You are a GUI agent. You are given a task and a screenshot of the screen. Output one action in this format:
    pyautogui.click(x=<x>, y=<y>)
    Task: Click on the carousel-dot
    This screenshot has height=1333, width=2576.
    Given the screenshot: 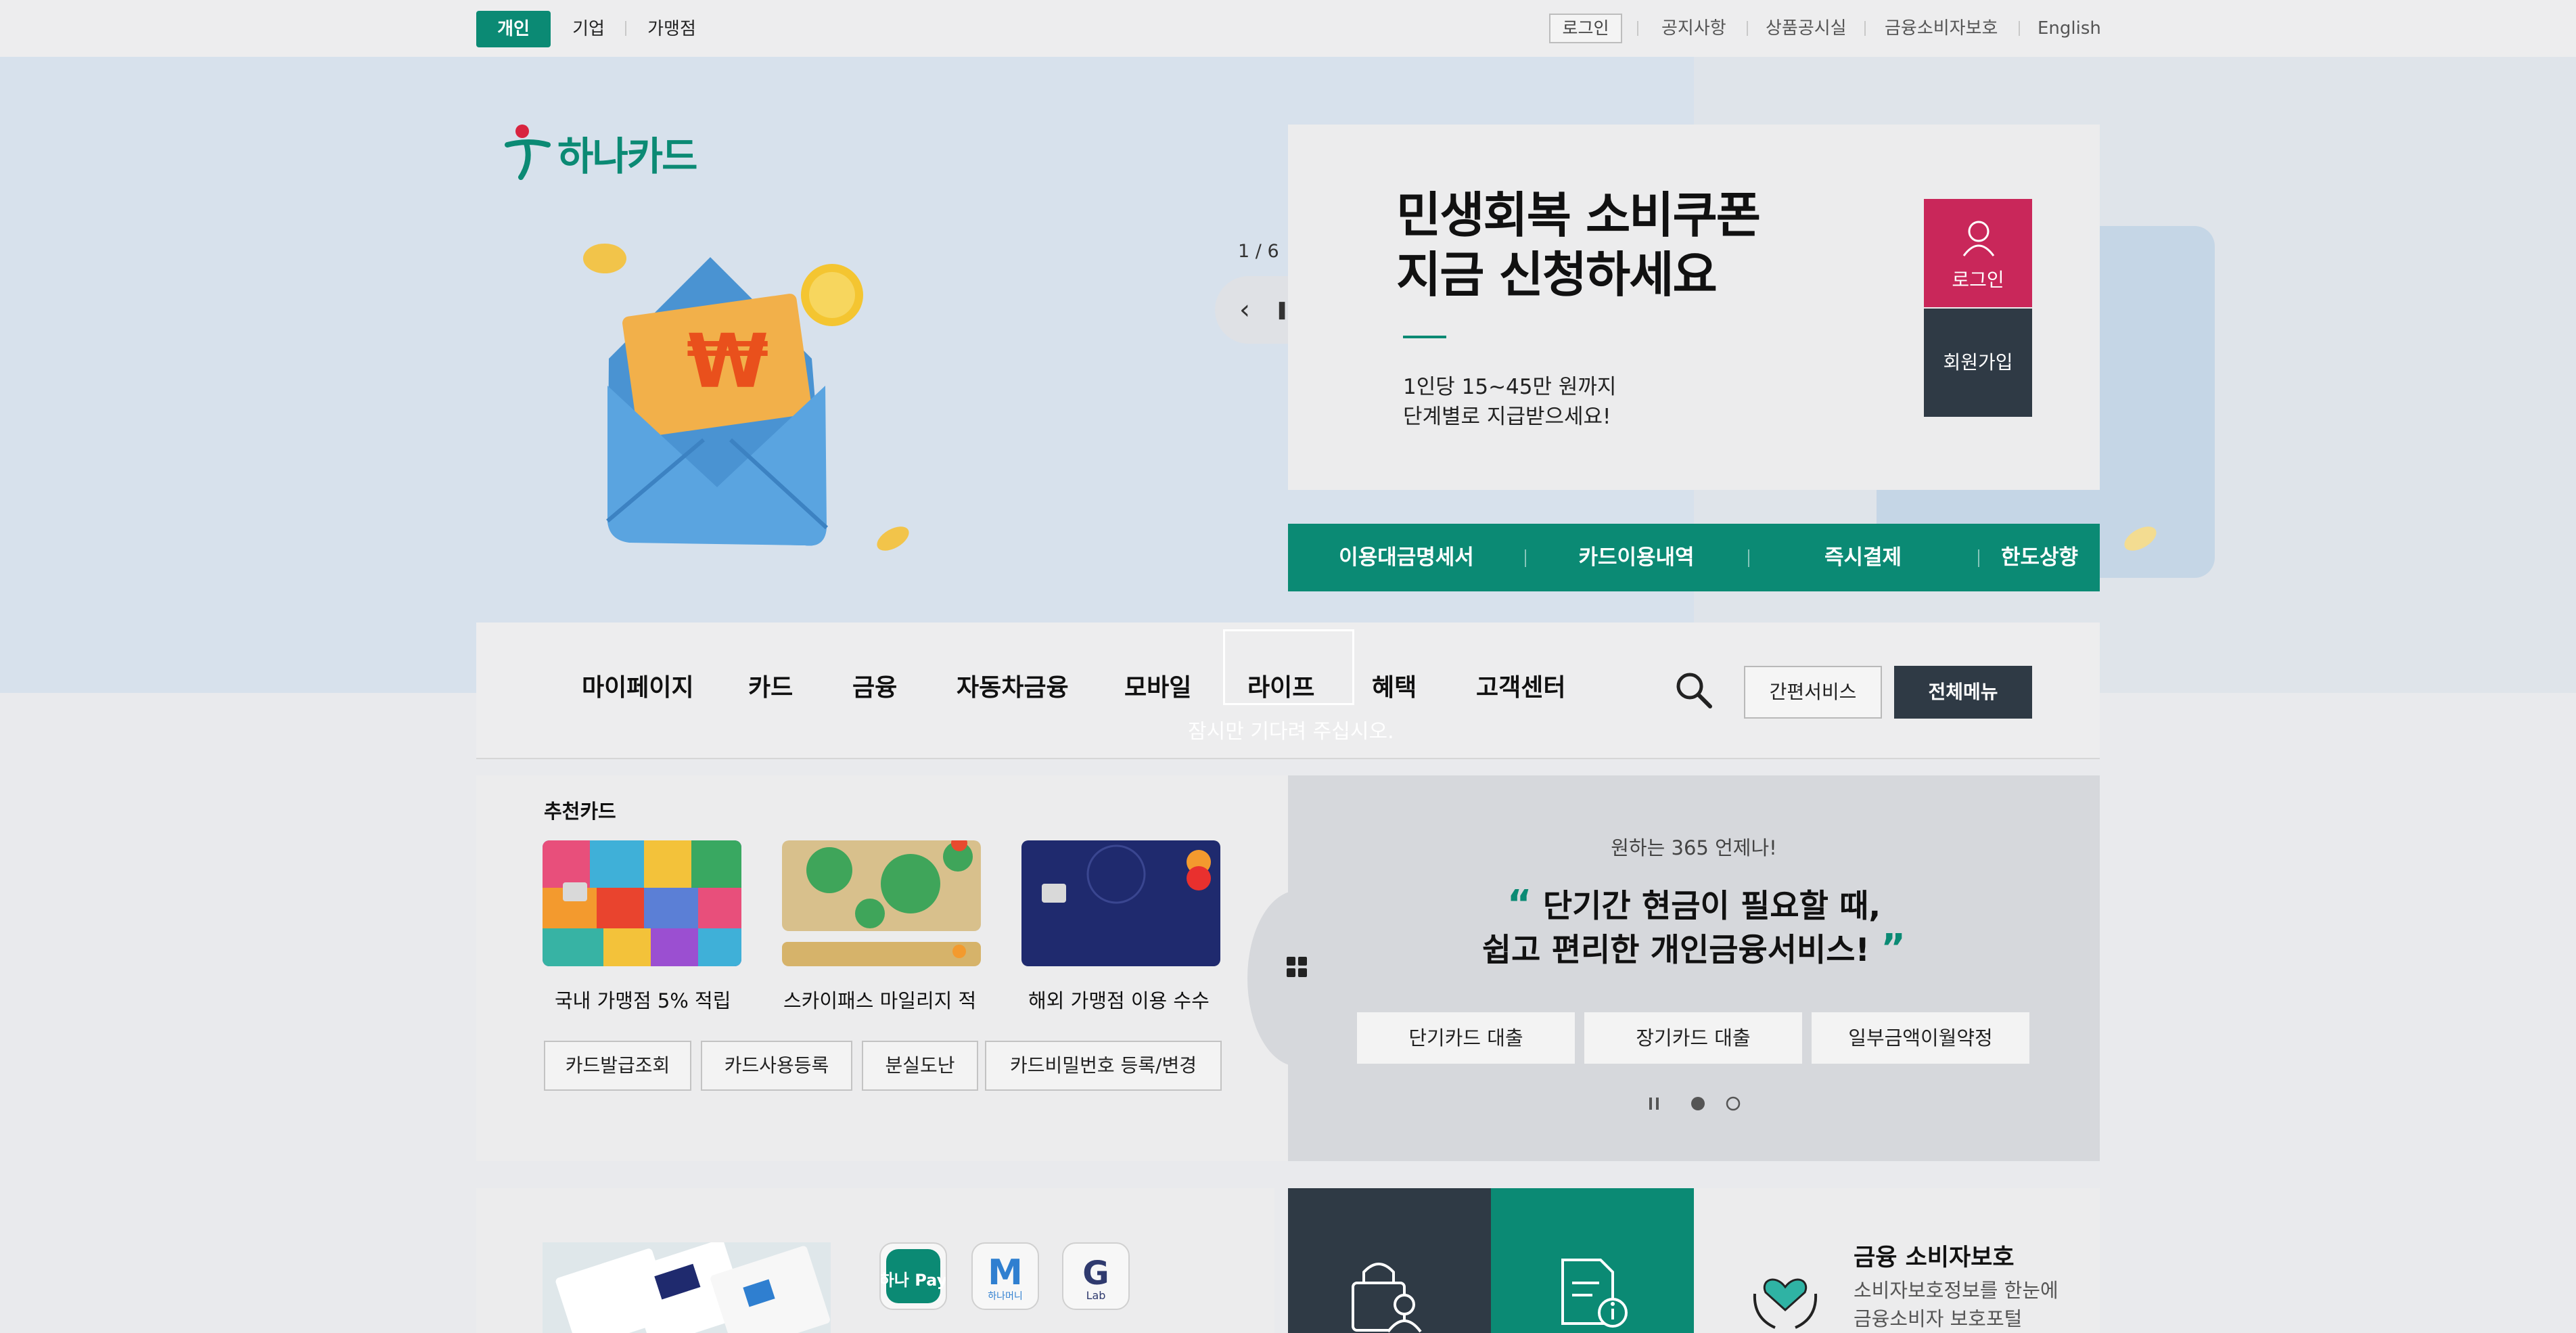 What is the action you would take?
    pyautogui.click(x=1733, y=1103)
    